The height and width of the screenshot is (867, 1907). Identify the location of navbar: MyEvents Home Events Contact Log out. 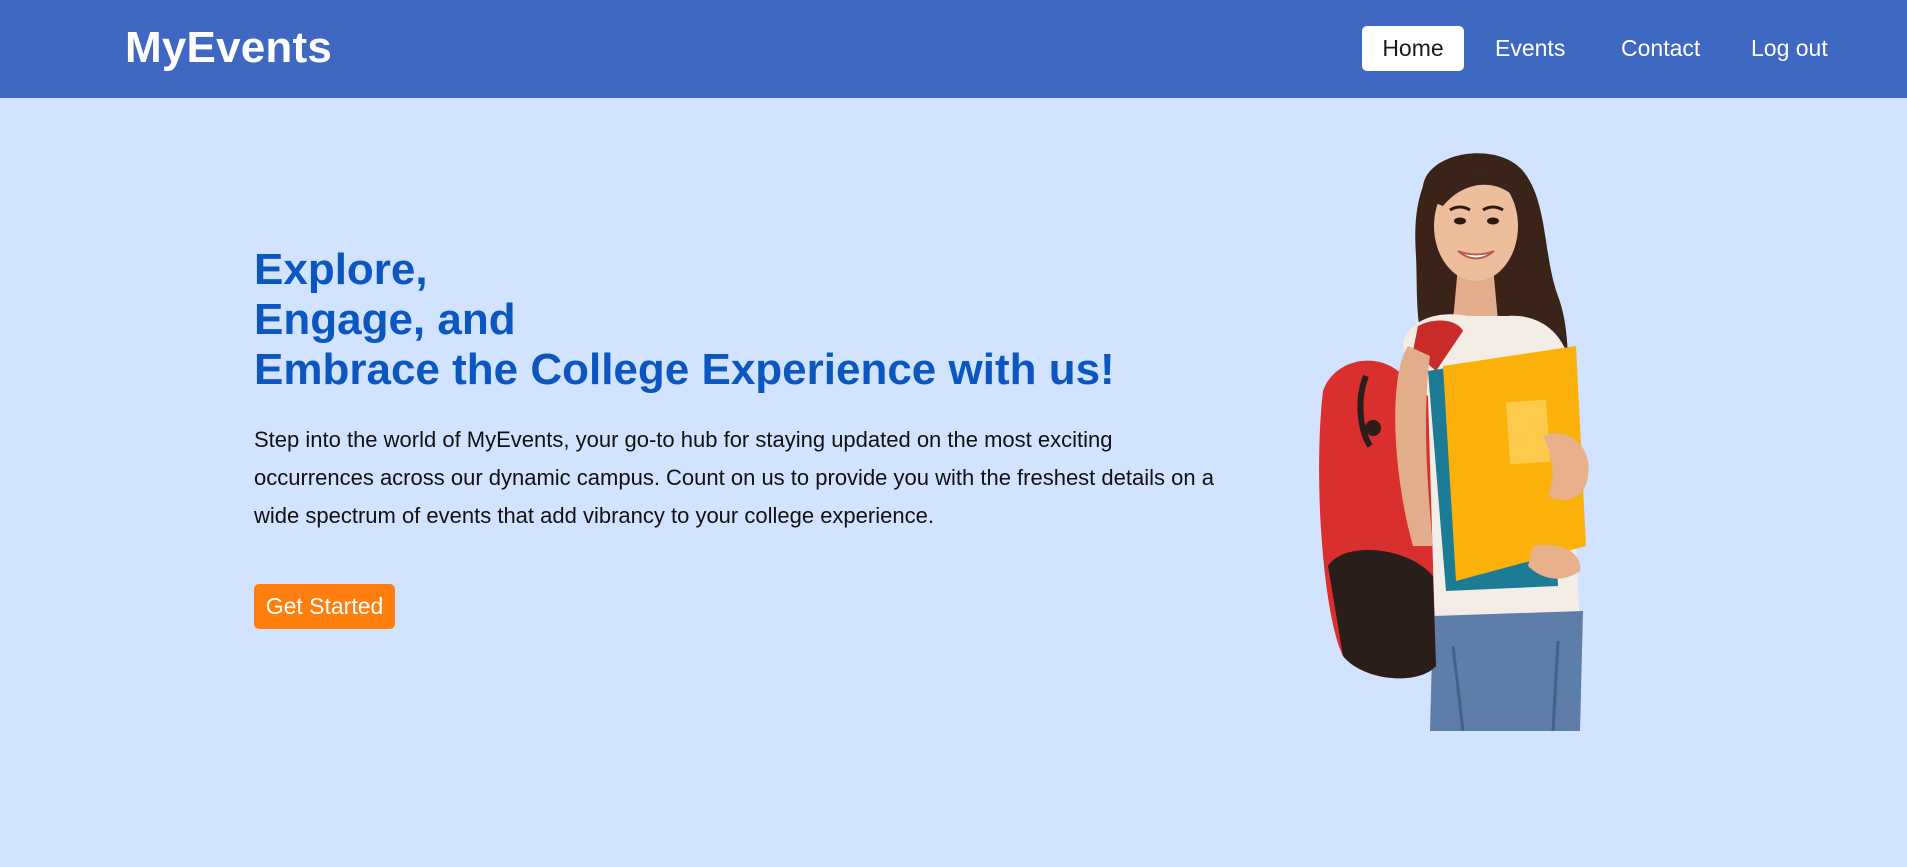
(953, 49).